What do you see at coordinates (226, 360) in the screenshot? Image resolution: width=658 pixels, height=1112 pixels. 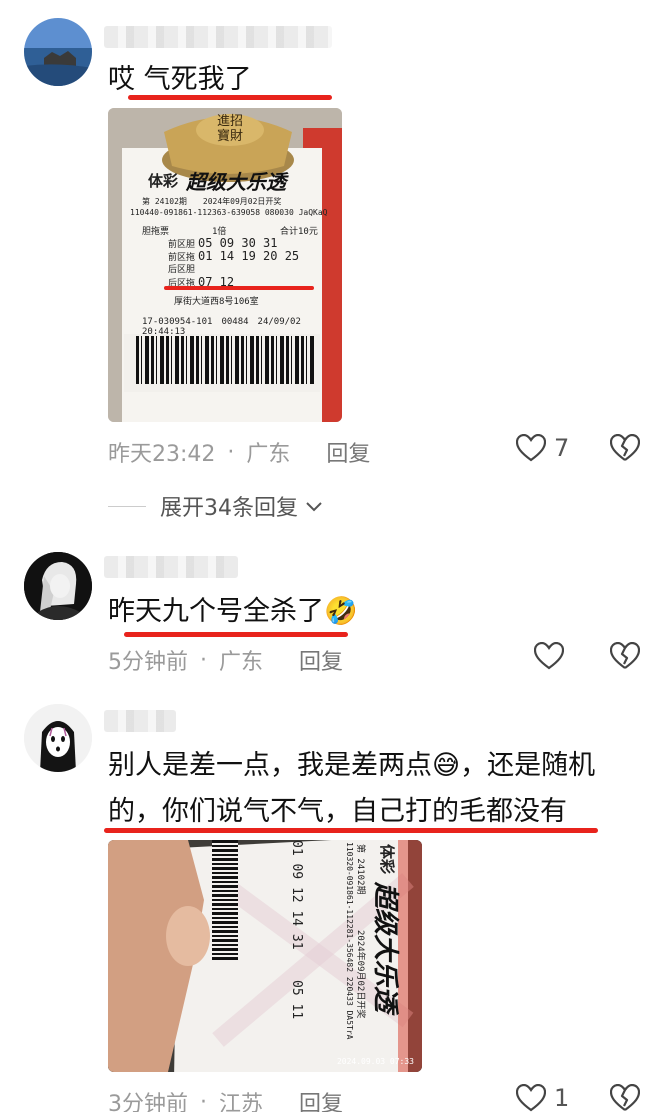 I see `ticket-barcode` at bounding box center [226, 360].